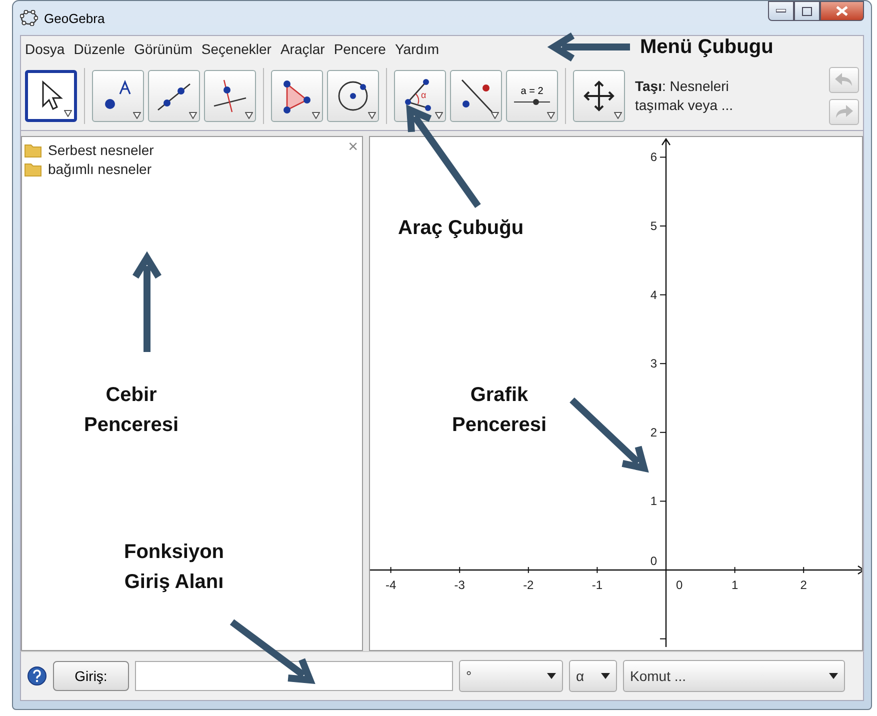 This screenshot has height=716, width=877. What do you see at coordinates (803, 585) in the screenshot?
I see `x-tick-label: 2` at bounding box center [803, 585].